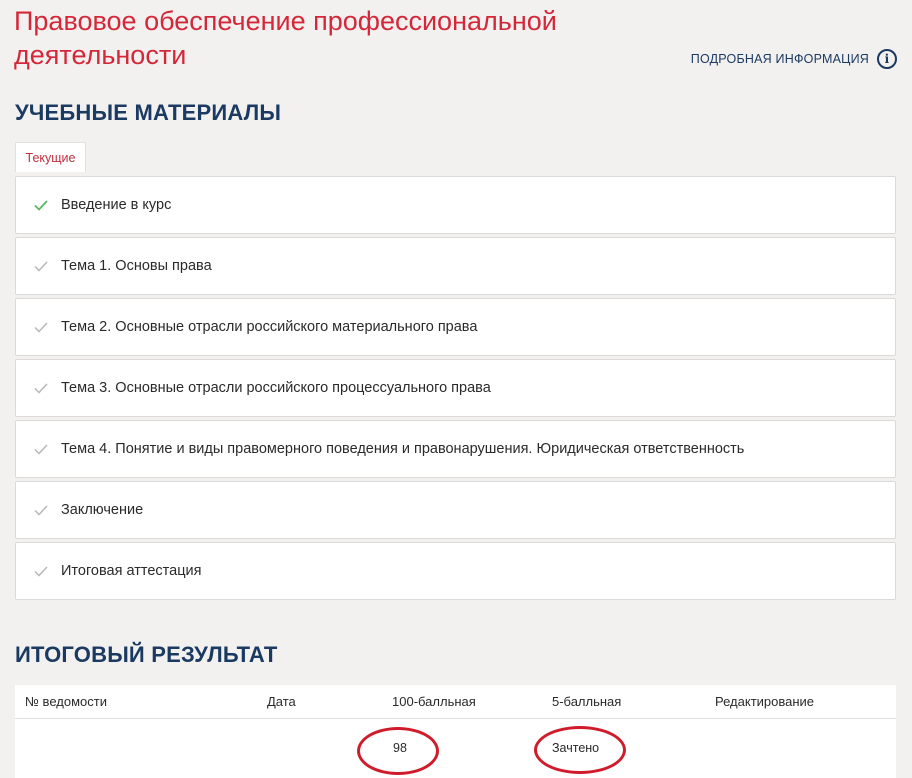  I want to click on materials-section-title: УЧЕБНЫЕ МАТЕРИАЛЫ, so click(148, 112).